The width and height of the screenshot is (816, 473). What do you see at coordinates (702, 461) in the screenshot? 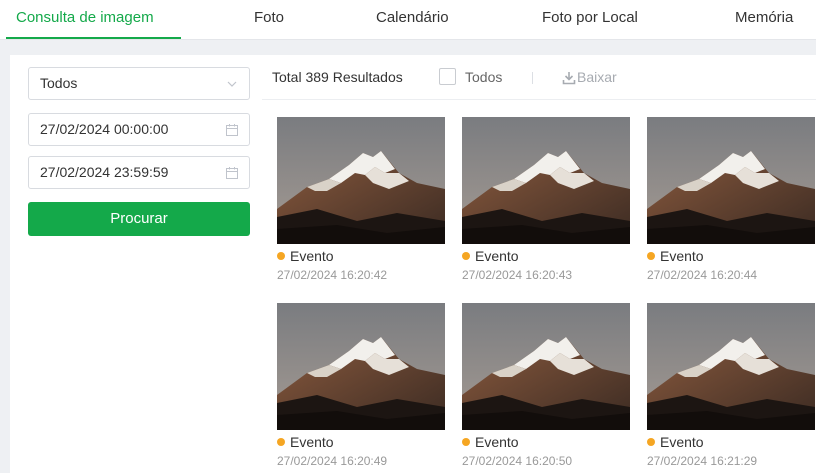
I see `event-timestamp: 27/02/2024 16:21:29` at bounding box center [702, 461].